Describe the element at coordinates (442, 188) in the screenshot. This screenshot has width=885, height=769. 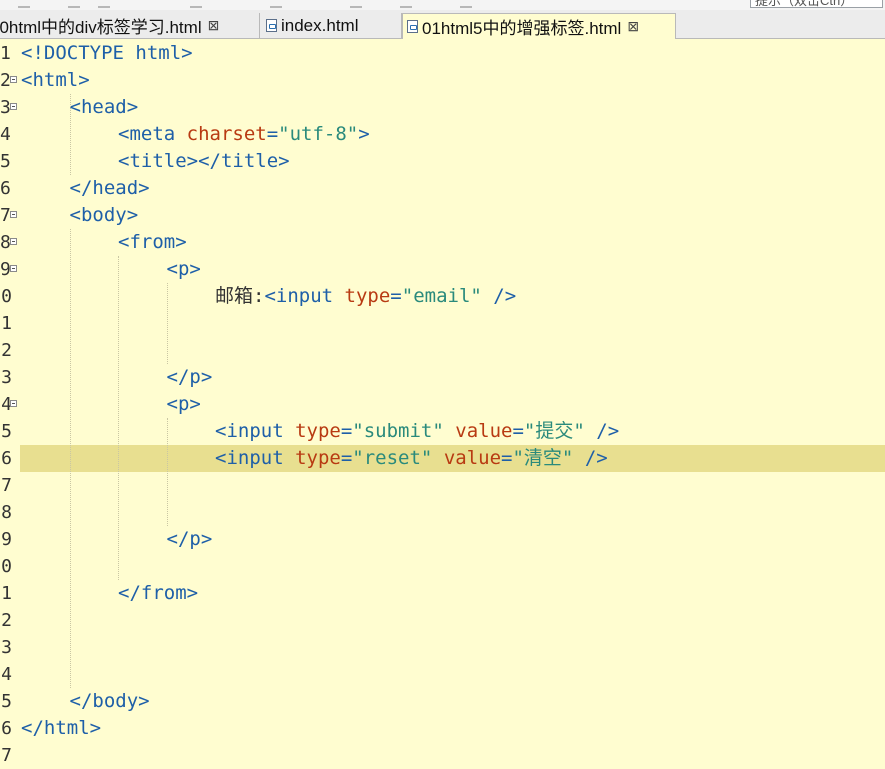
I see `code-line: 6 </head>` at that location.